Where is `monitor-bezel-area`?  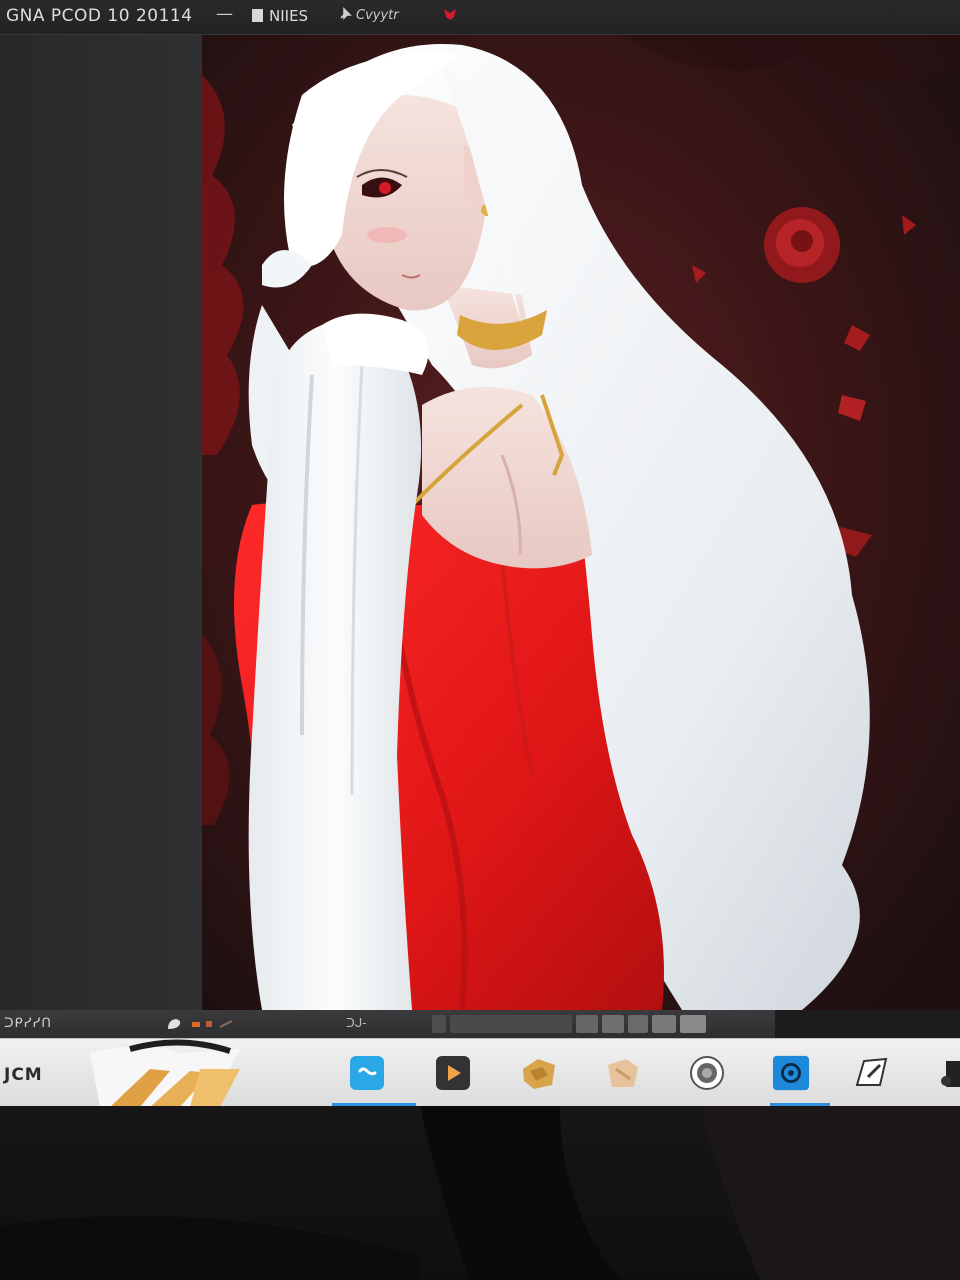 monitor-bezel-area is located at coordinates (480, 1193).